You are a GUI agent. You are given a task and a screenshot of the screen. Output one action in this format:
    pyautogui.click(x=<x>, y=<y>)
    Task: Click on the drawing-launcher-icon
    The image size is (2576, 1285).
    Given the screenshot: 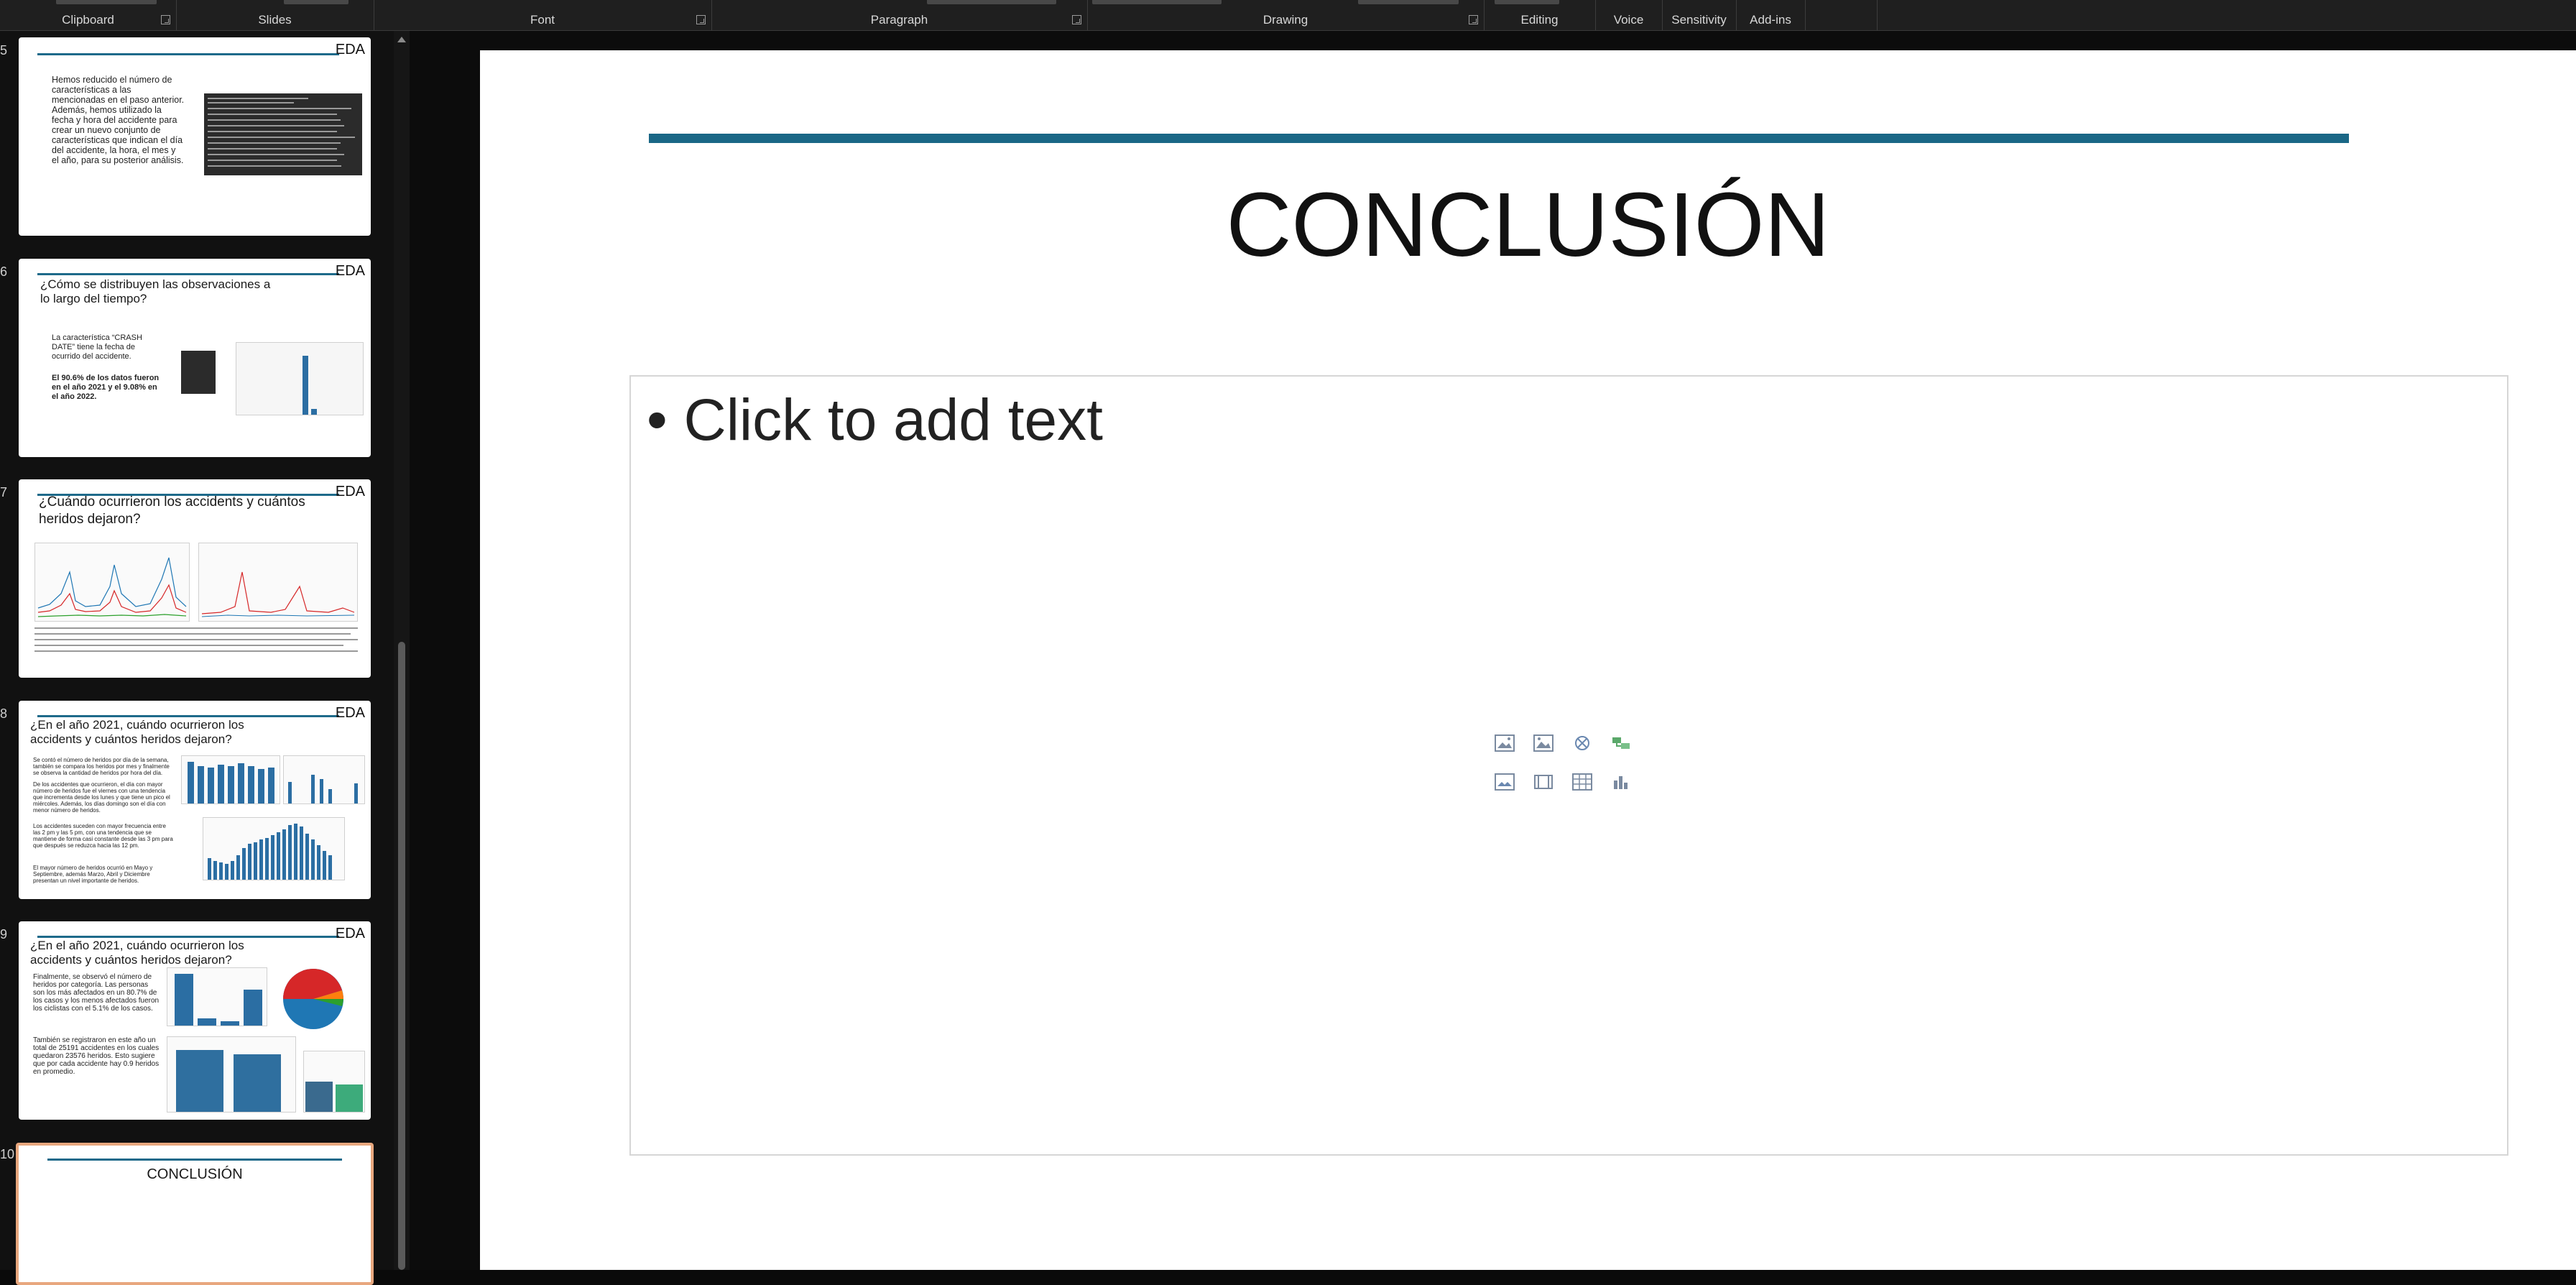 What is the action you would take?
    pyautogui.click(x=1474, y=19)
    